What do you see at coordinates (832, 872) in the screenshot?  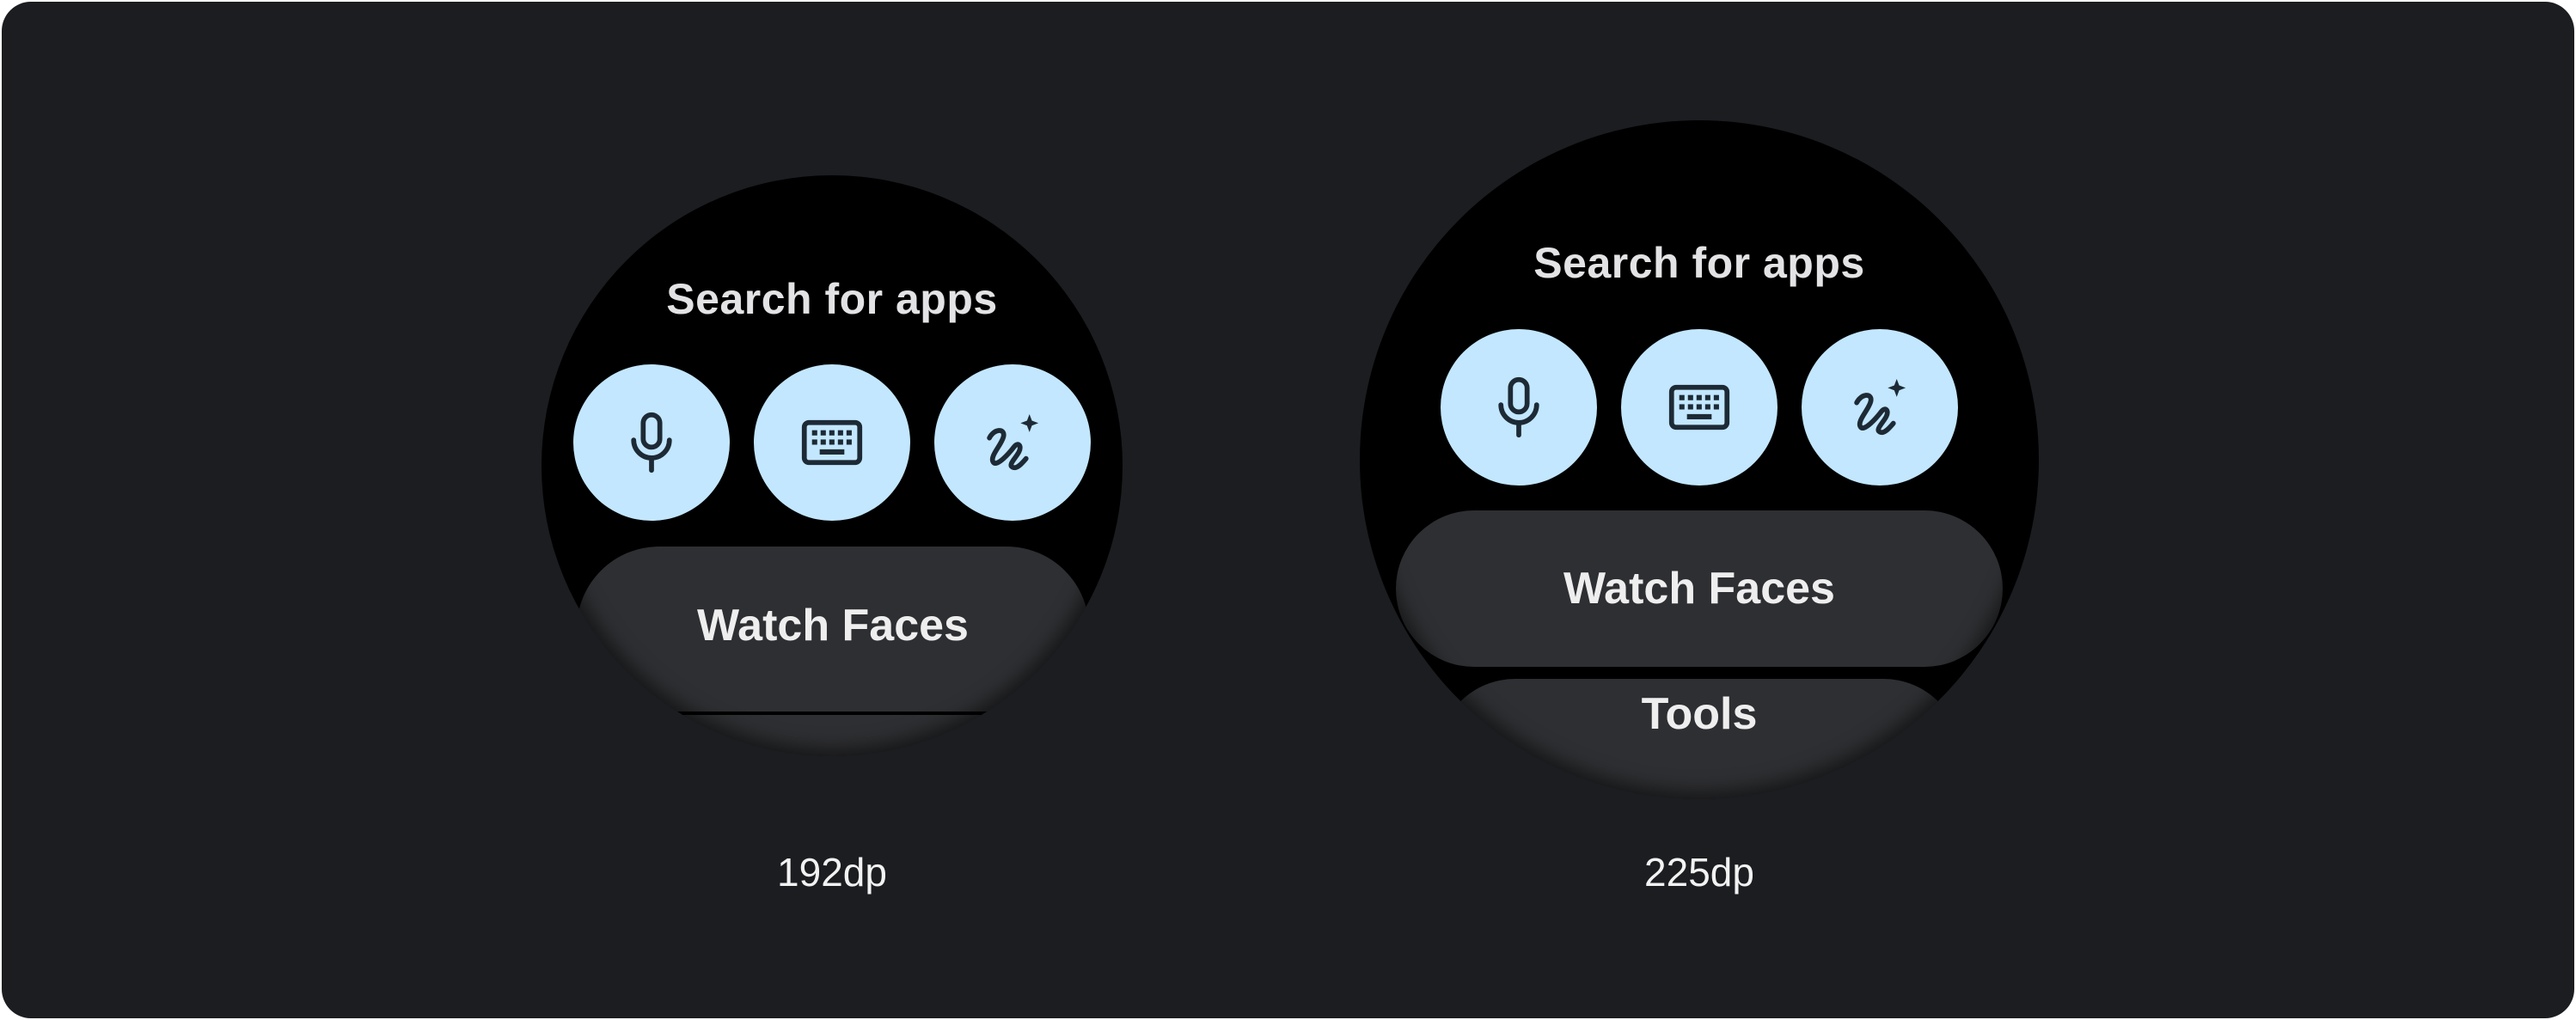 I see `size-label-small: 192dp` at bounding box center [832, 872].